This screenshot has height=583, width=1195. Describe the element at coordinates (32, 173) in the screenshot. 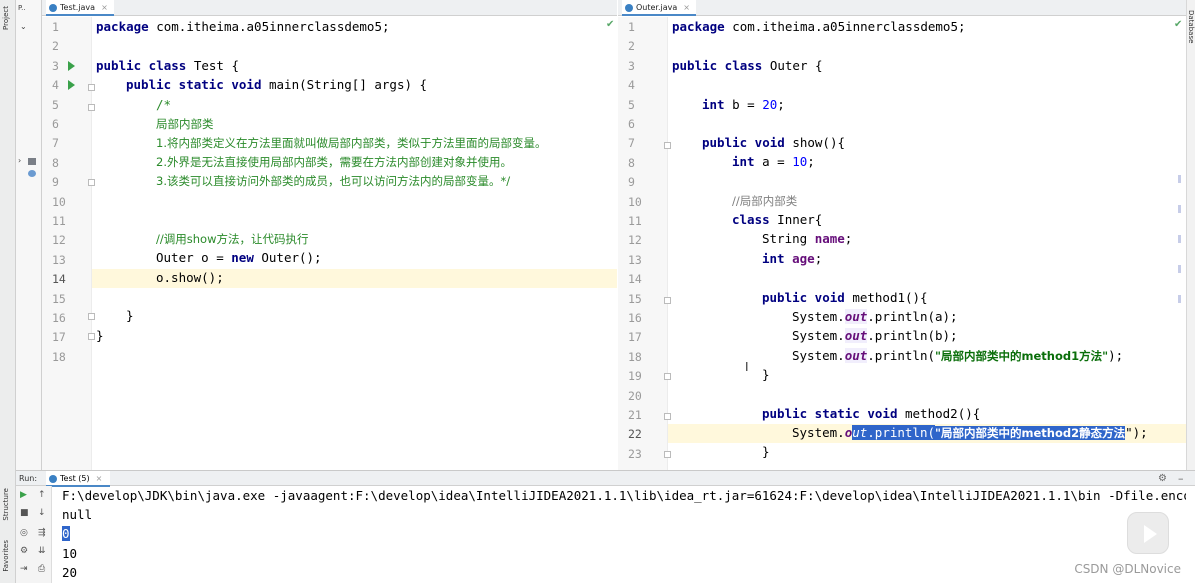

I see `scratches-icon` at that location.